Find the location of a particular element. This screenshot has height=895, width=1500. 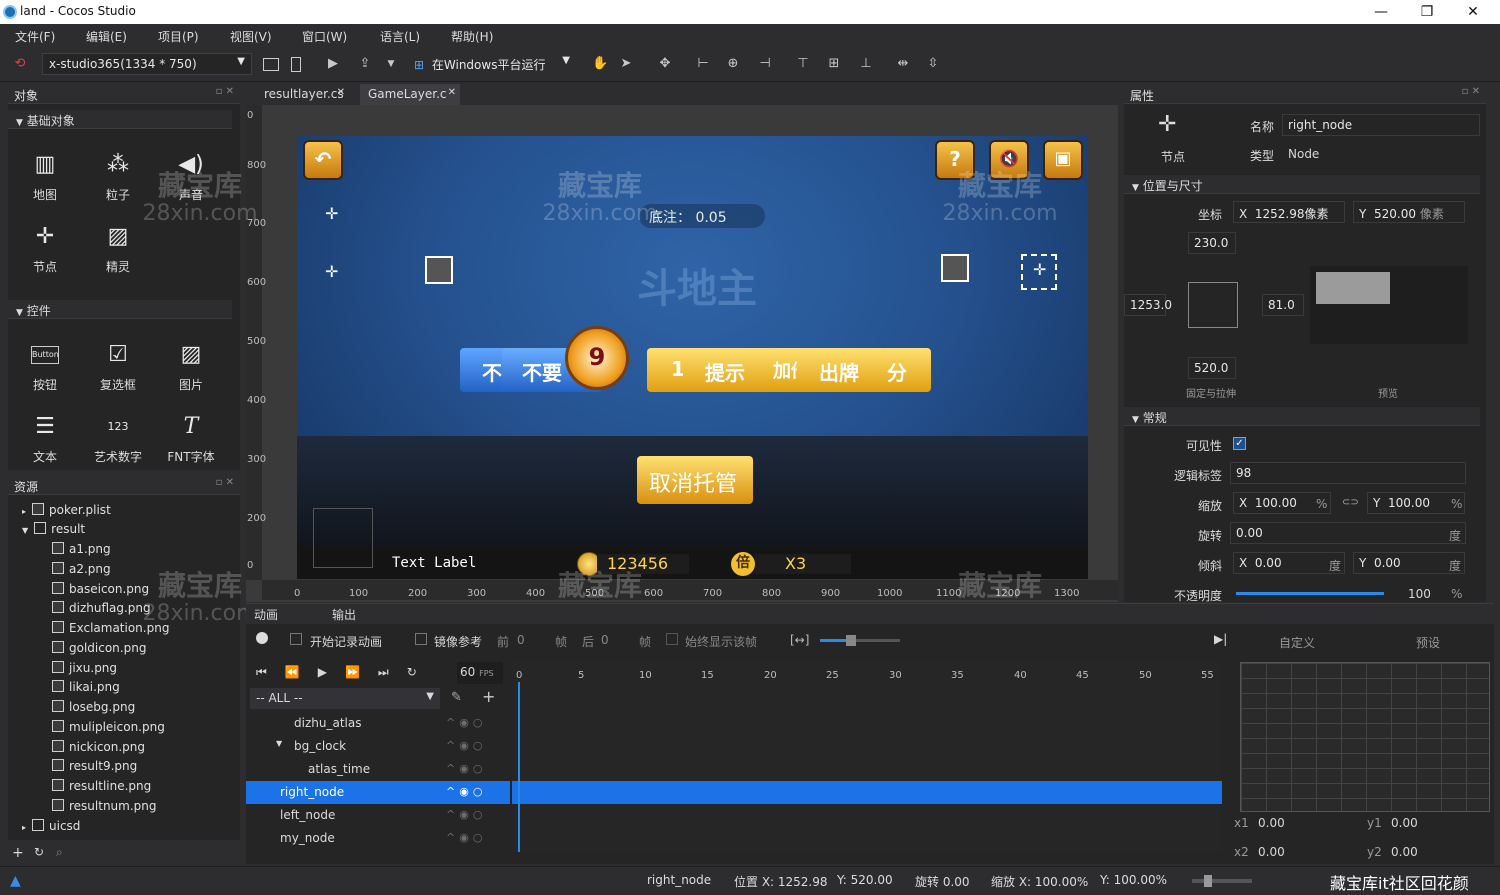

playback-controls: ⏮⏪▶⏩⏭↻ is located at coordinates (345, 672).